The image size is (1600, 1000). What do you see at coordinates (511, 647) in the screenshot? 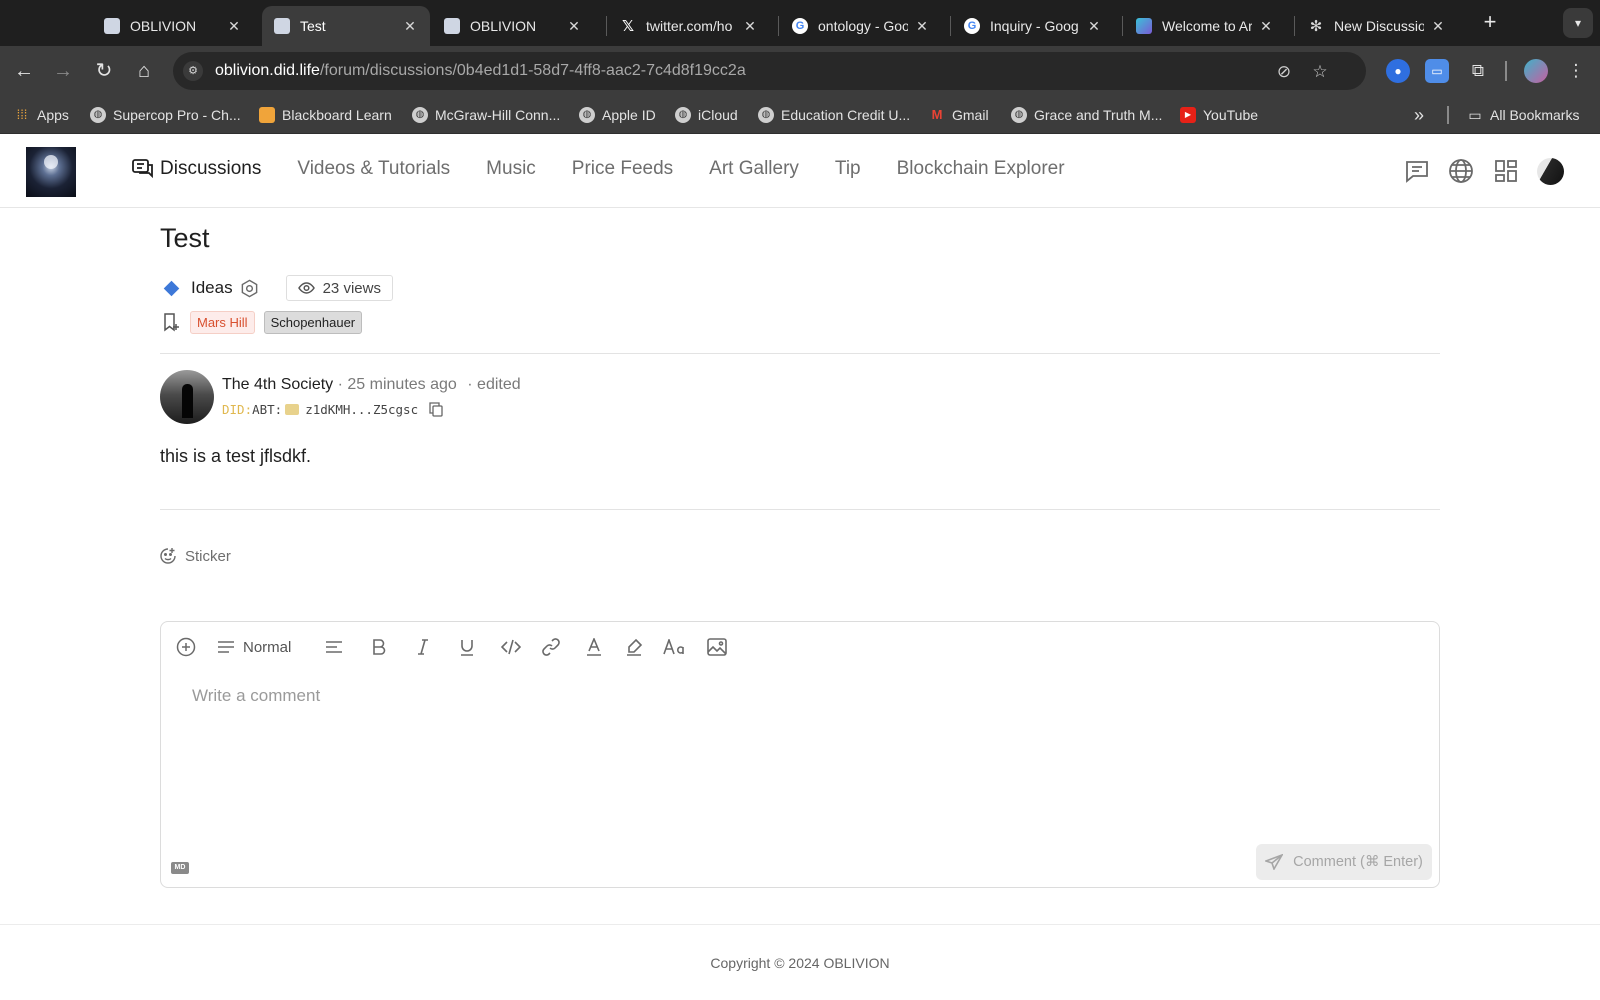
I see `code-button` at bounding box center [511, 647].